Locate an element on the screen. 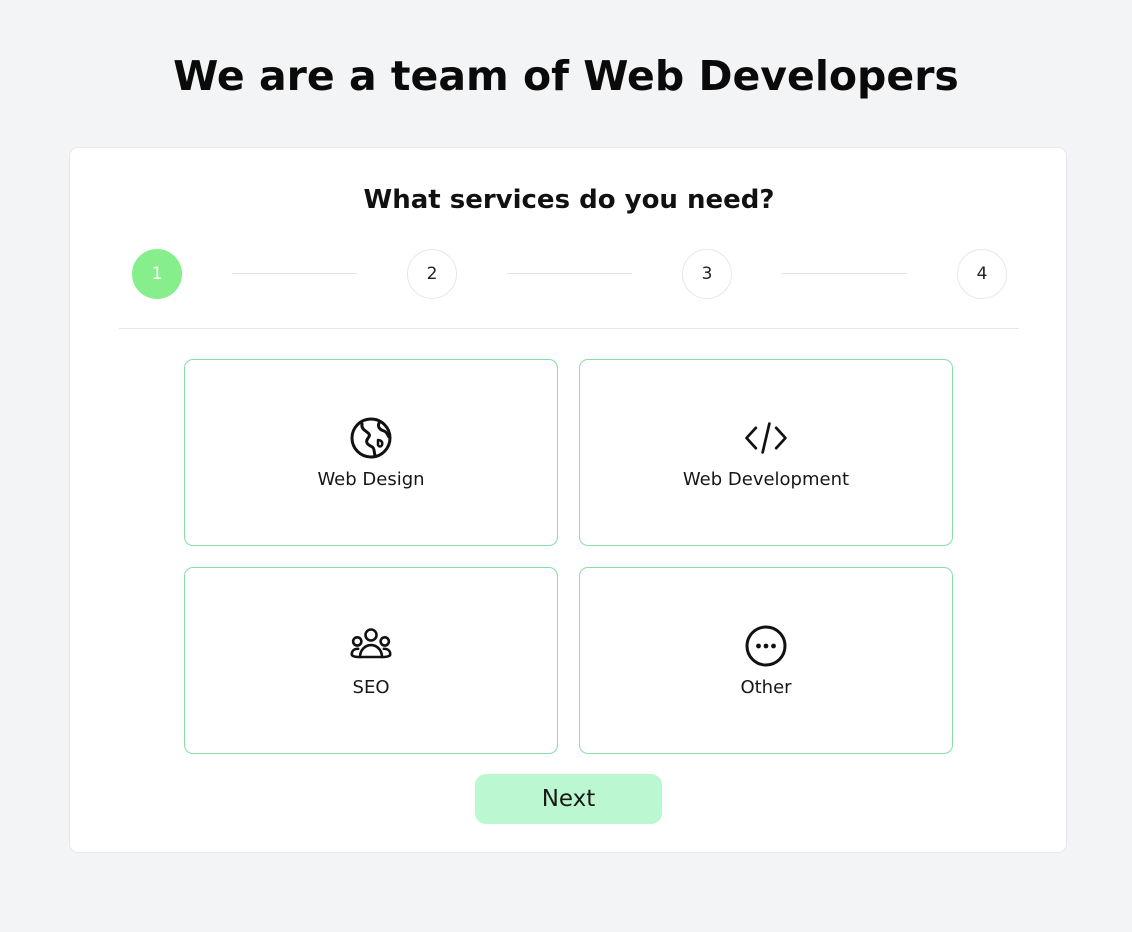 This screenshot has height=932, width=1132. option-label: SEO is located at coordinates (371, 687).